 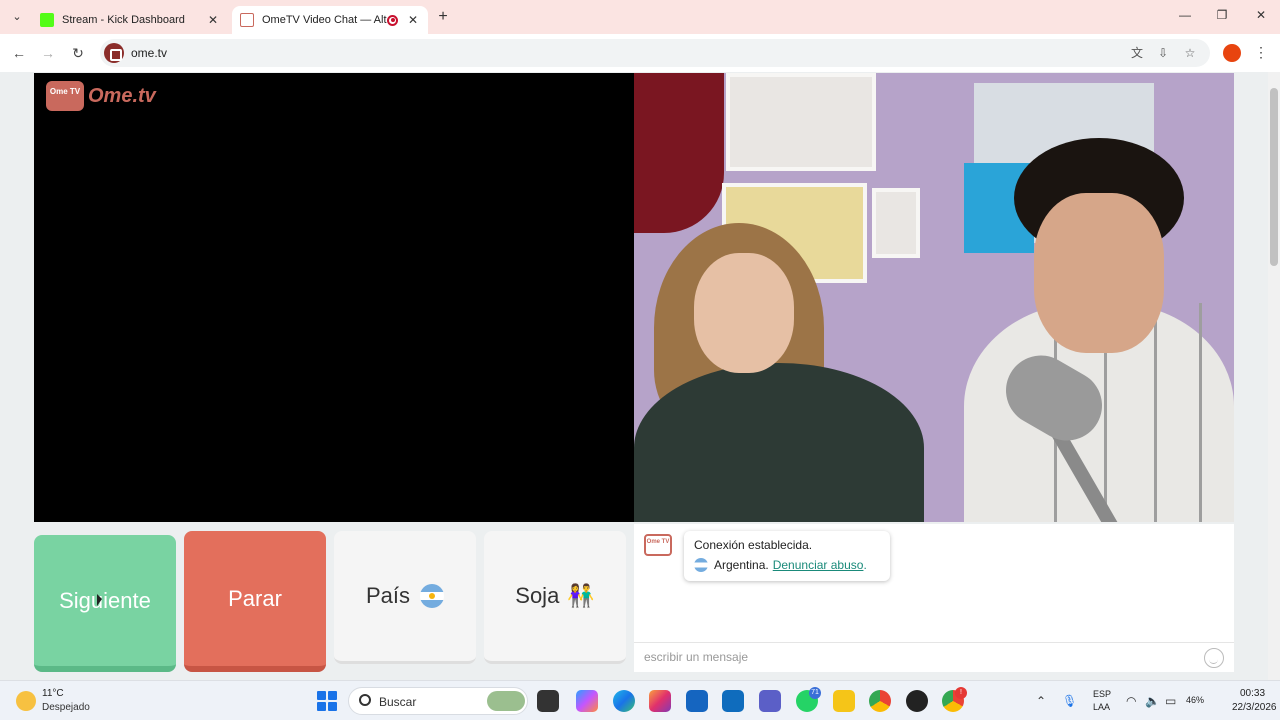 I want to click on whatsapp-badge: 71, so click(x=815, y=693).